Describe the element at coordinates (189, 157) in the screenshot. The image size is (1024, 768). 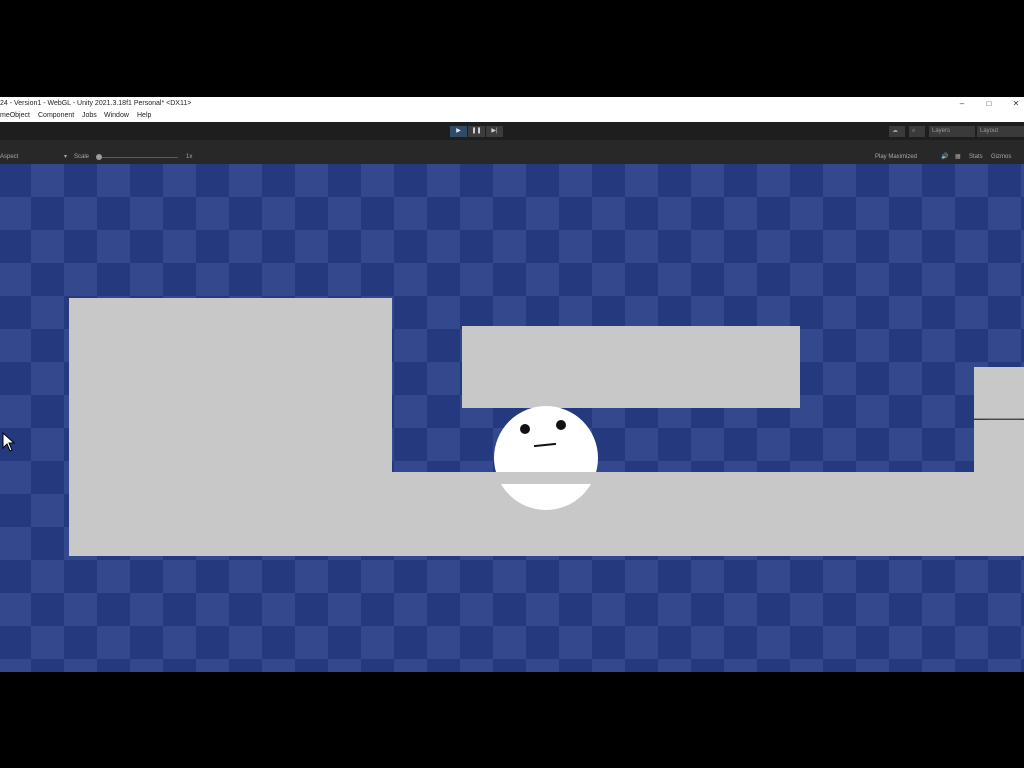
I see `scale-value: 1x` at that location.